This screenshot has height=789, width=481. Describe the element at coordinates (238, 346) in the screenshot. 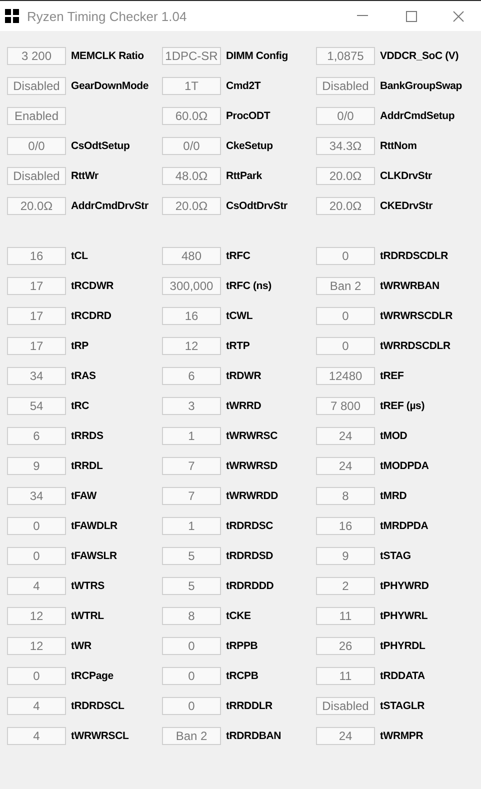

I see `setting-label: tRTP` at that location.